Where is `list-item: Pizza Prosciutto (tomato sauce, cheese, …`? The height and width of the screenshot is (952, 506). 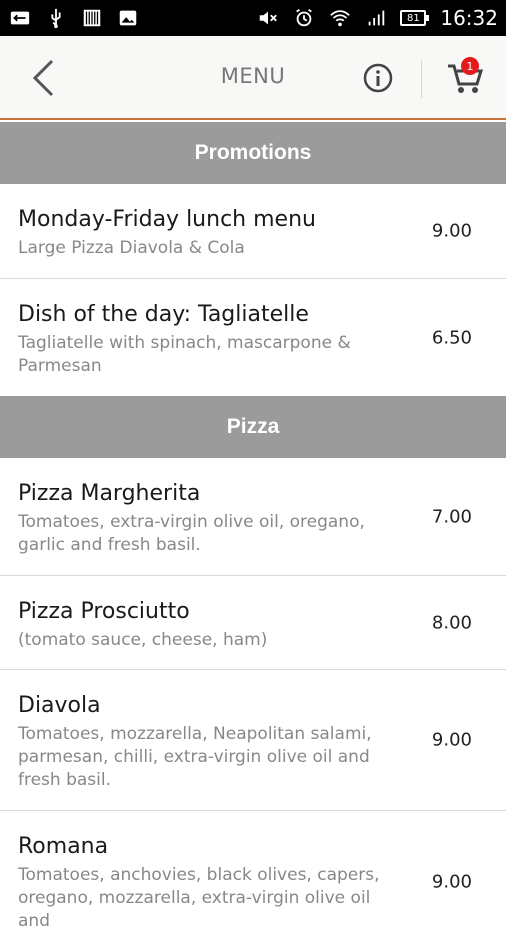 list-item: Pizza Prosciutto (tomato sauce, cheese, … is located at coordinates (253, 623).